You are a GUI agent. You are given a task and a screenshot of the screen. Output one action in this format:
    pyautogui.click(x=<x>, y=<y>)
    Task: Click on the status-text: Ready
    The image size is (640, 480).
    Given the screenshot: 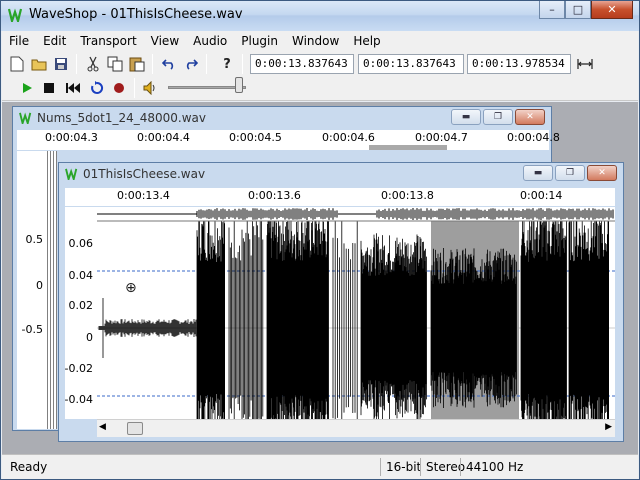 What is the action you would take?
    pyautogui.click(x=29, y=467)
    